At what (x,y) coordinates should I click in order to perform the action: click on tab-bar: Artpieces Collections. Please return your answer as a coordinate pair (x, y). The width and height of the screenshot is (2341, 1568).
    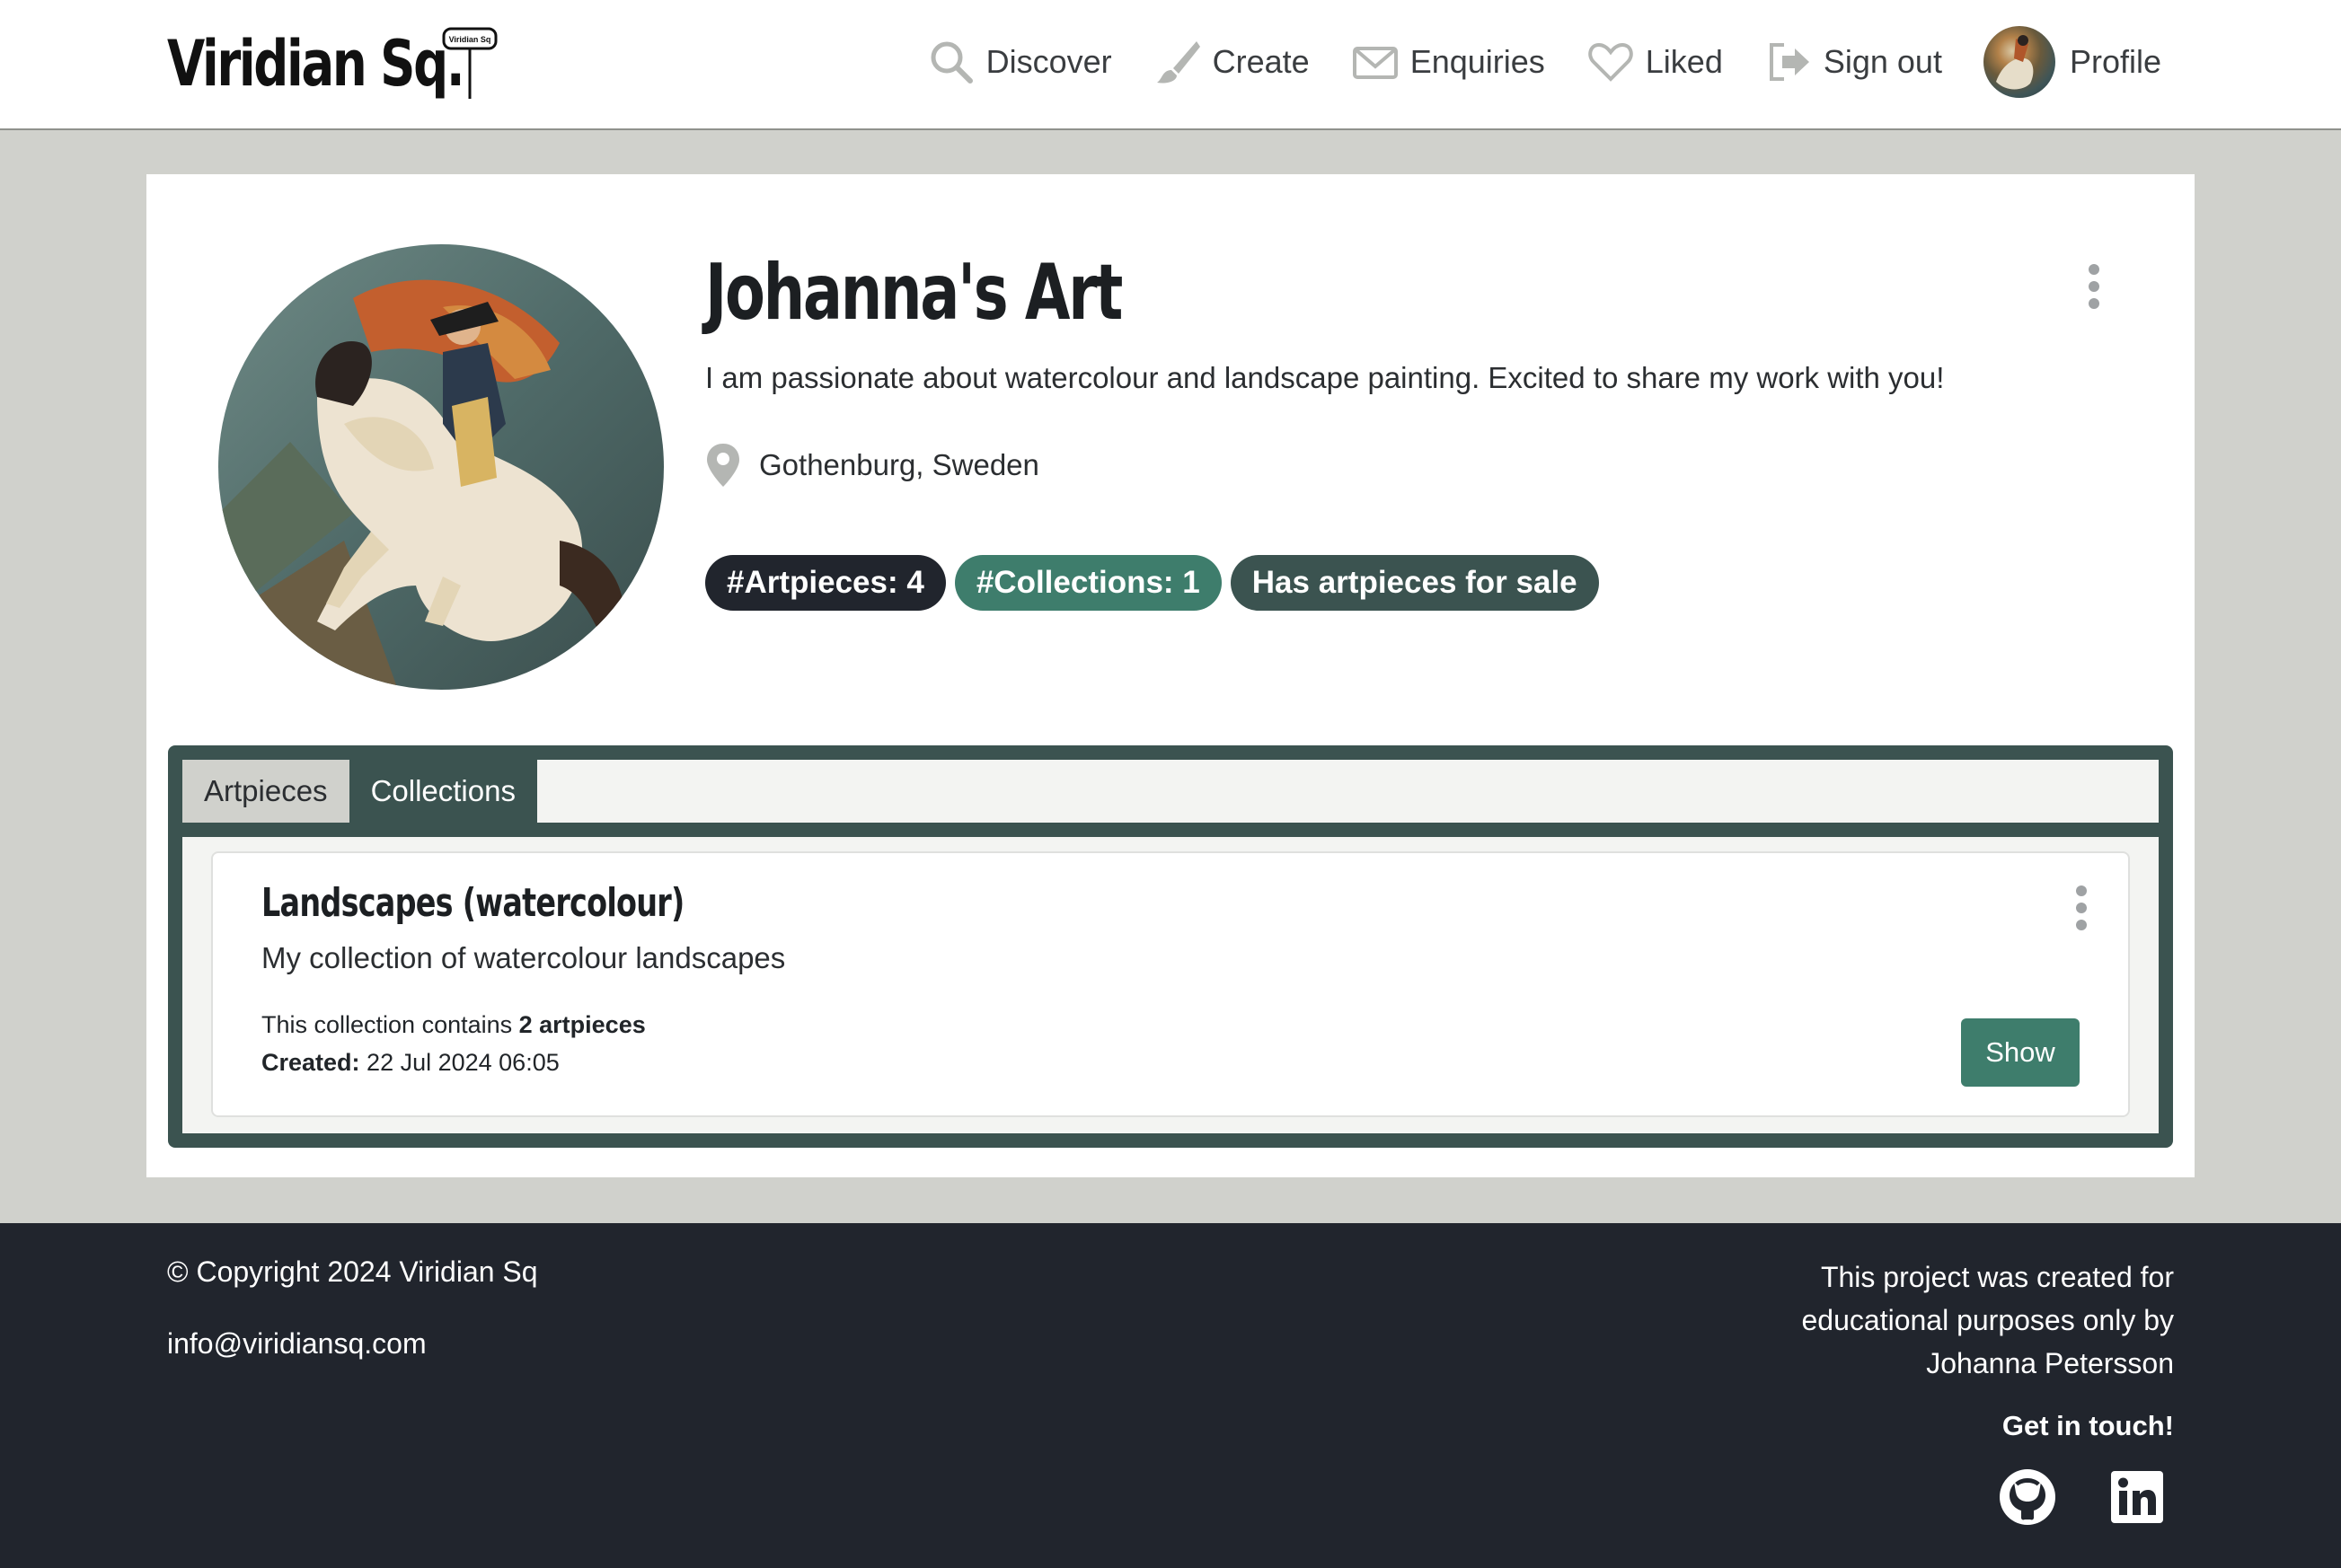
    Looking at the image, I should click on (1170, 791).